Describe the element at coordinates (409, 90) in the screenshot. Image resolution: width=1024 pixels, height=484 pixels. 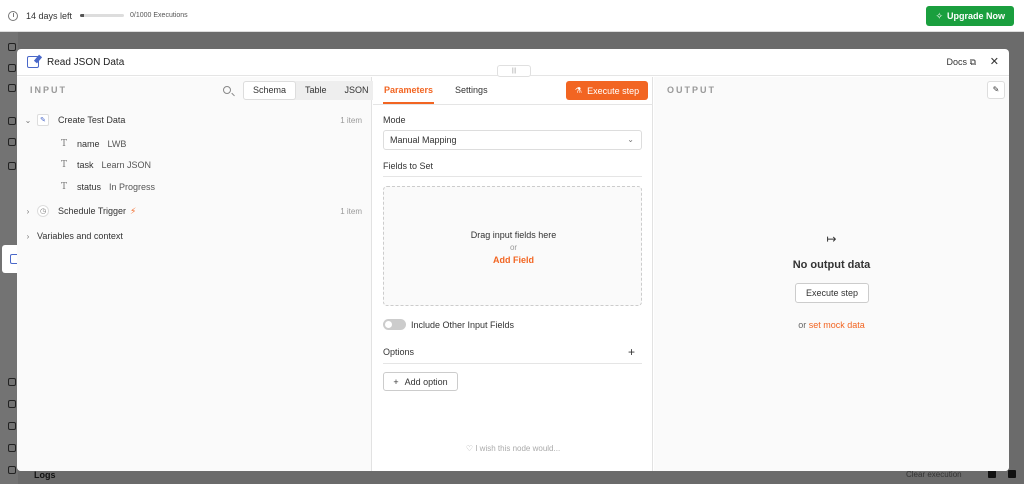
I see `tab-parameters: Parameters` at that location.